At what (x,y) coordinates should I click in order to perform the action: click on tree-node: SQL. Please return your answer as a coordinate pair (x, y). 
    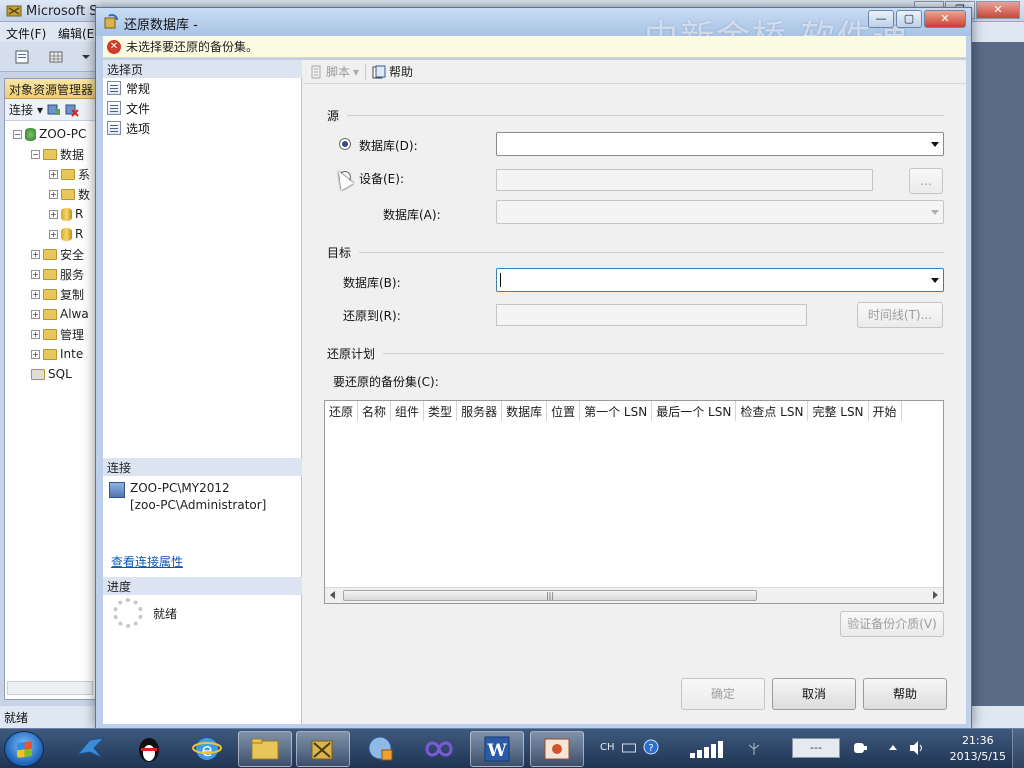
    Looking at the image, I should click on (51, 374).